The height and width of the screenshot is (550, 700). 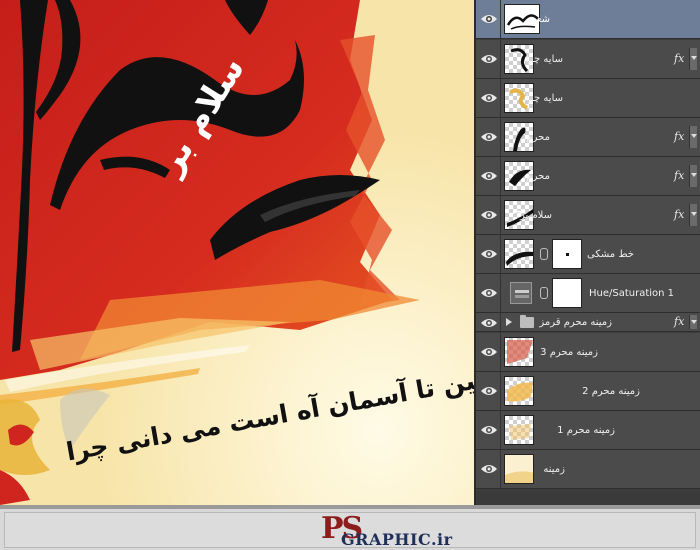 What do you see at coordinates (519, 430) in the screenshot?
I see `texture-thumb` at bounding box center [519, 430].